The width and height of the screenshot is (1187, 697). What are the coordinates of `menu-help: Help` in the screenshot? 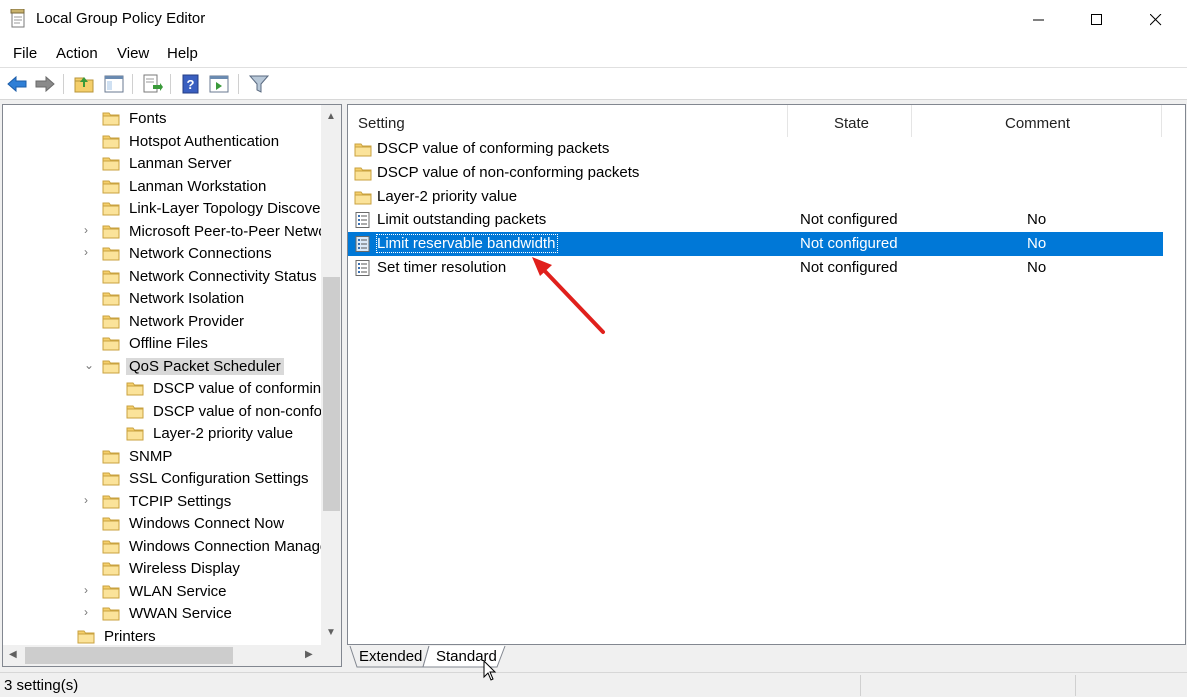 It's located at (182, 53).